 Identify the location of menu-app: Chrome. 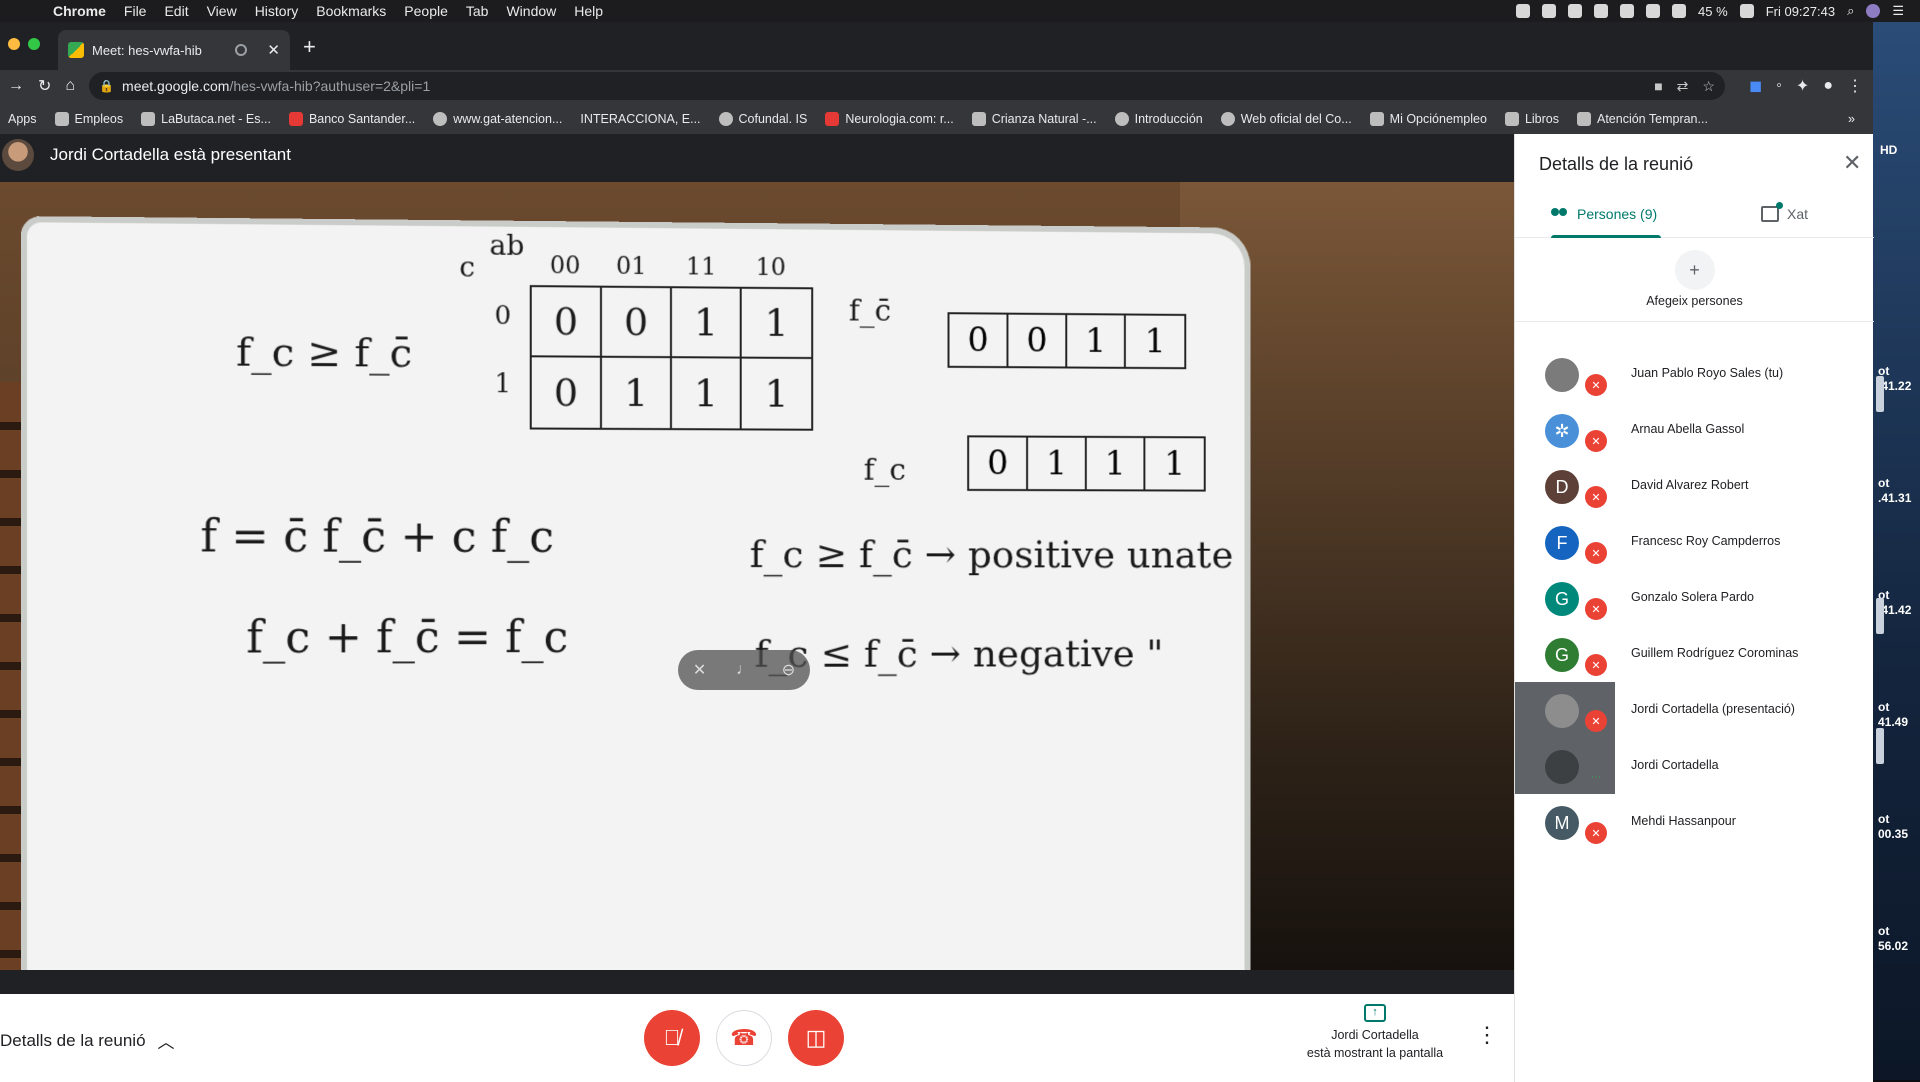
(79, 11).